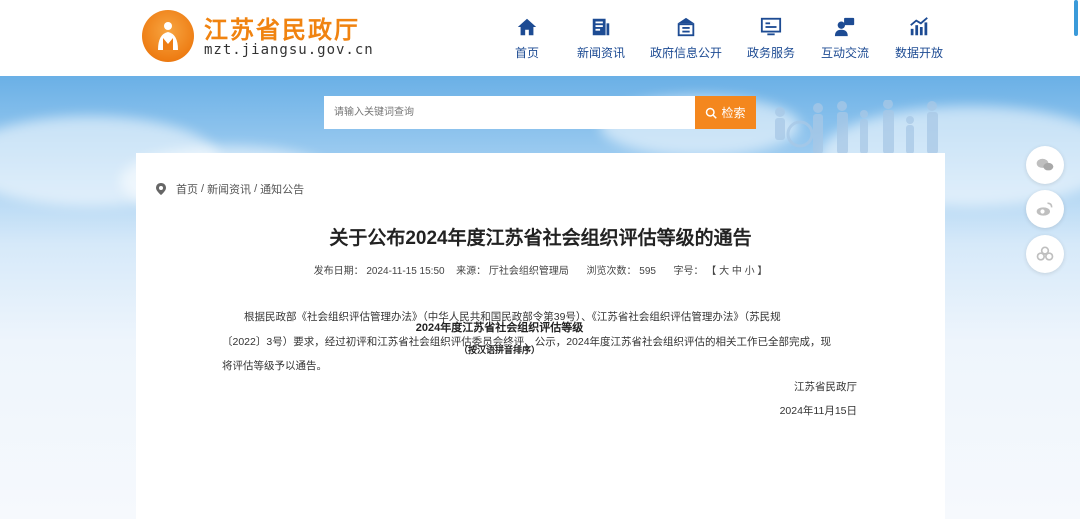  What do you see at coordinates (825, 387) in the screenshot?
I see `signature-org: 江苏省民政厅` at bounding box center [825, 387].